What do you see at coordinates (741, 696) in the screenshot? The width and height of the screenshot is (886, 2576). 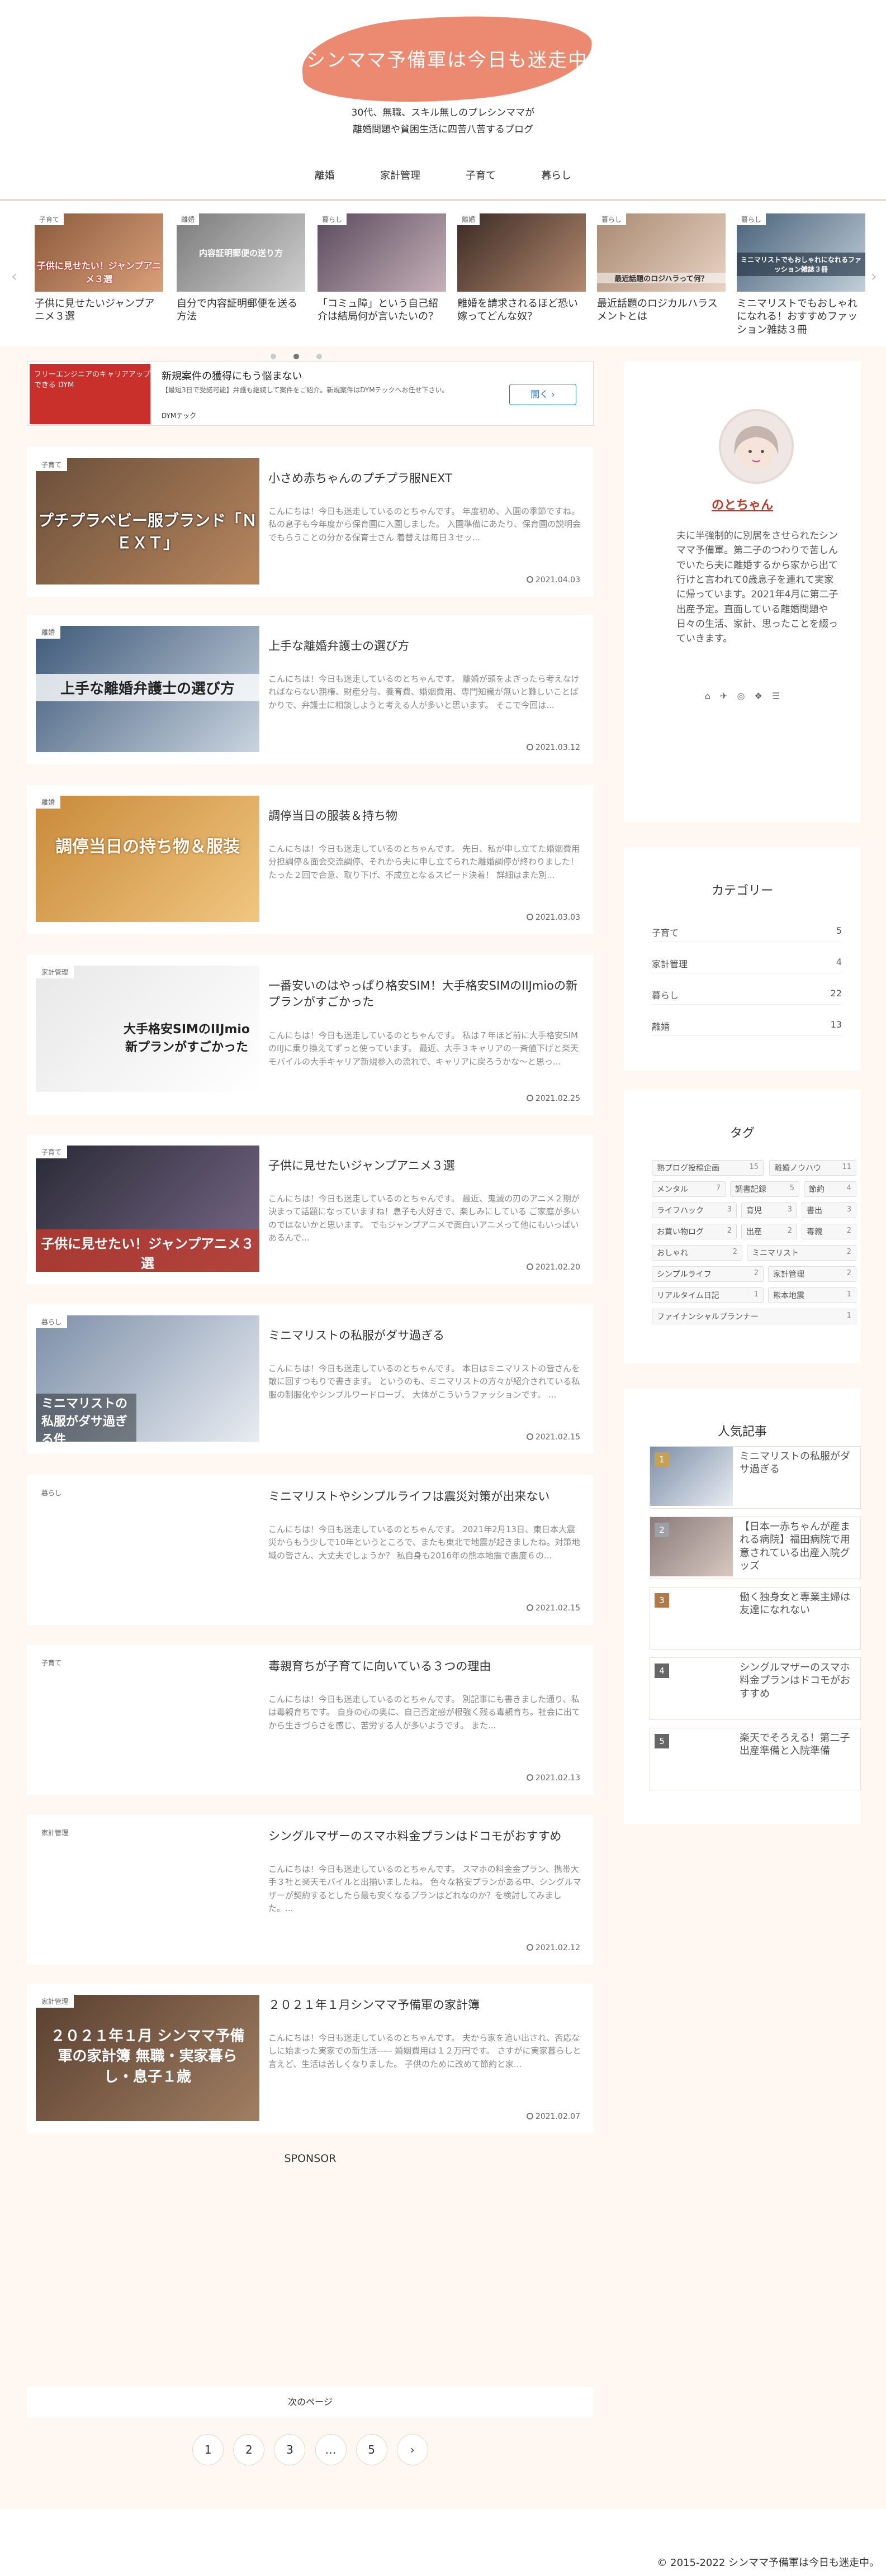 I see `instagram-icon: ◎` at bounding box center [741, 696].